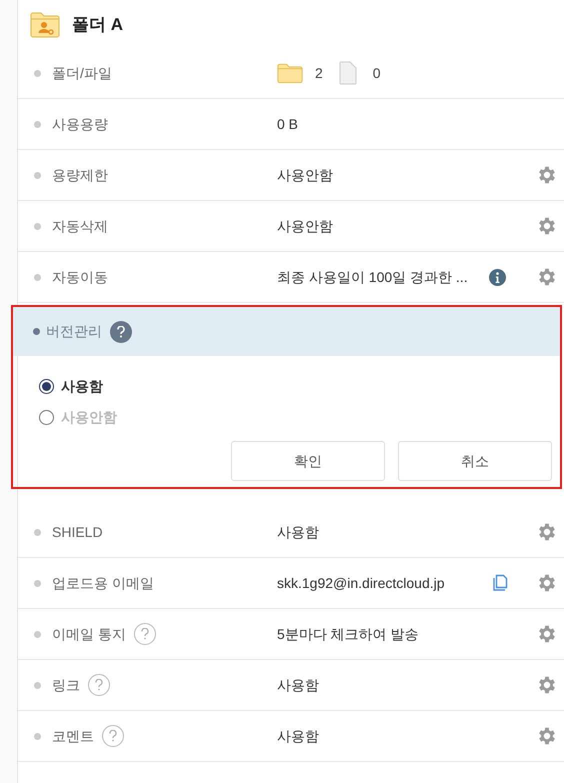  I want to click on row-value: 0 B, so click(287, 124).